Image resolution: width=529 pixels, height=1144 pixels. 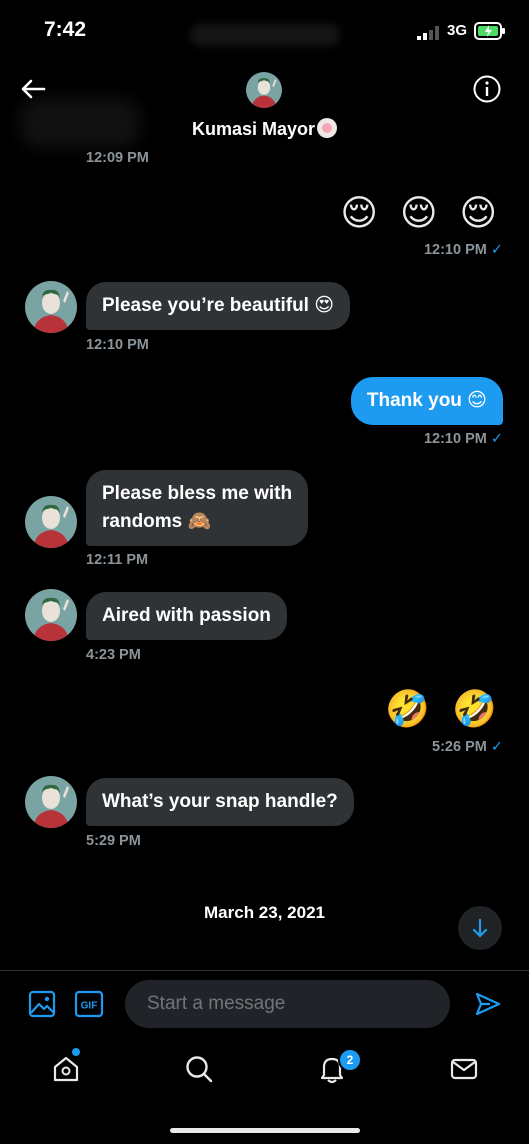 I want to click on unread-dot, so click(x=76, y=1052).